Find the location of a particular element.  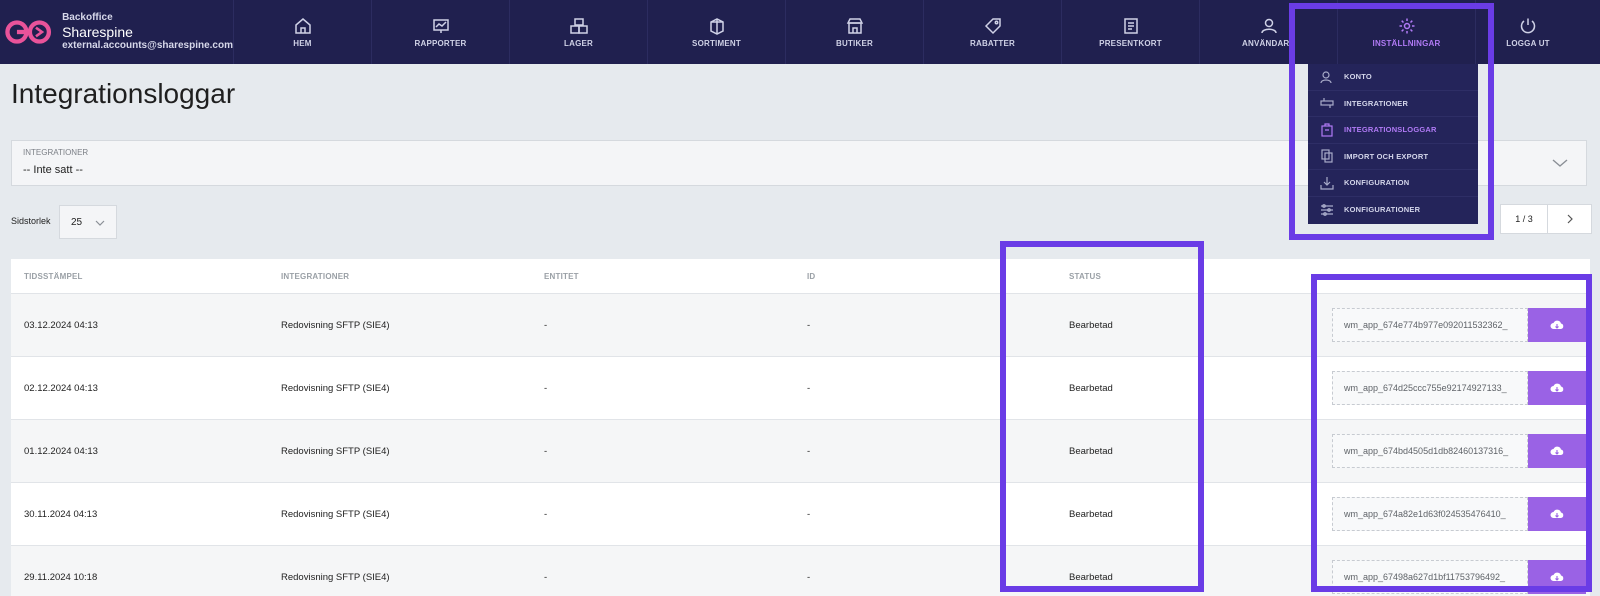

nav-item-rapporter: RAPPORTER is located at coordinates (441, 32).